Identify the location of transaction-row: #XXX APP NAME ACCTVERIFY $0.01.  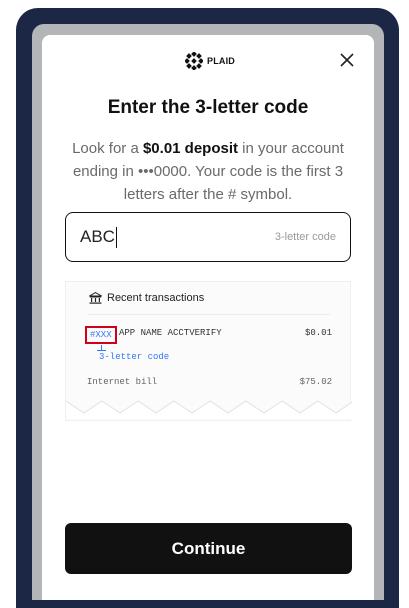
(208, 335).